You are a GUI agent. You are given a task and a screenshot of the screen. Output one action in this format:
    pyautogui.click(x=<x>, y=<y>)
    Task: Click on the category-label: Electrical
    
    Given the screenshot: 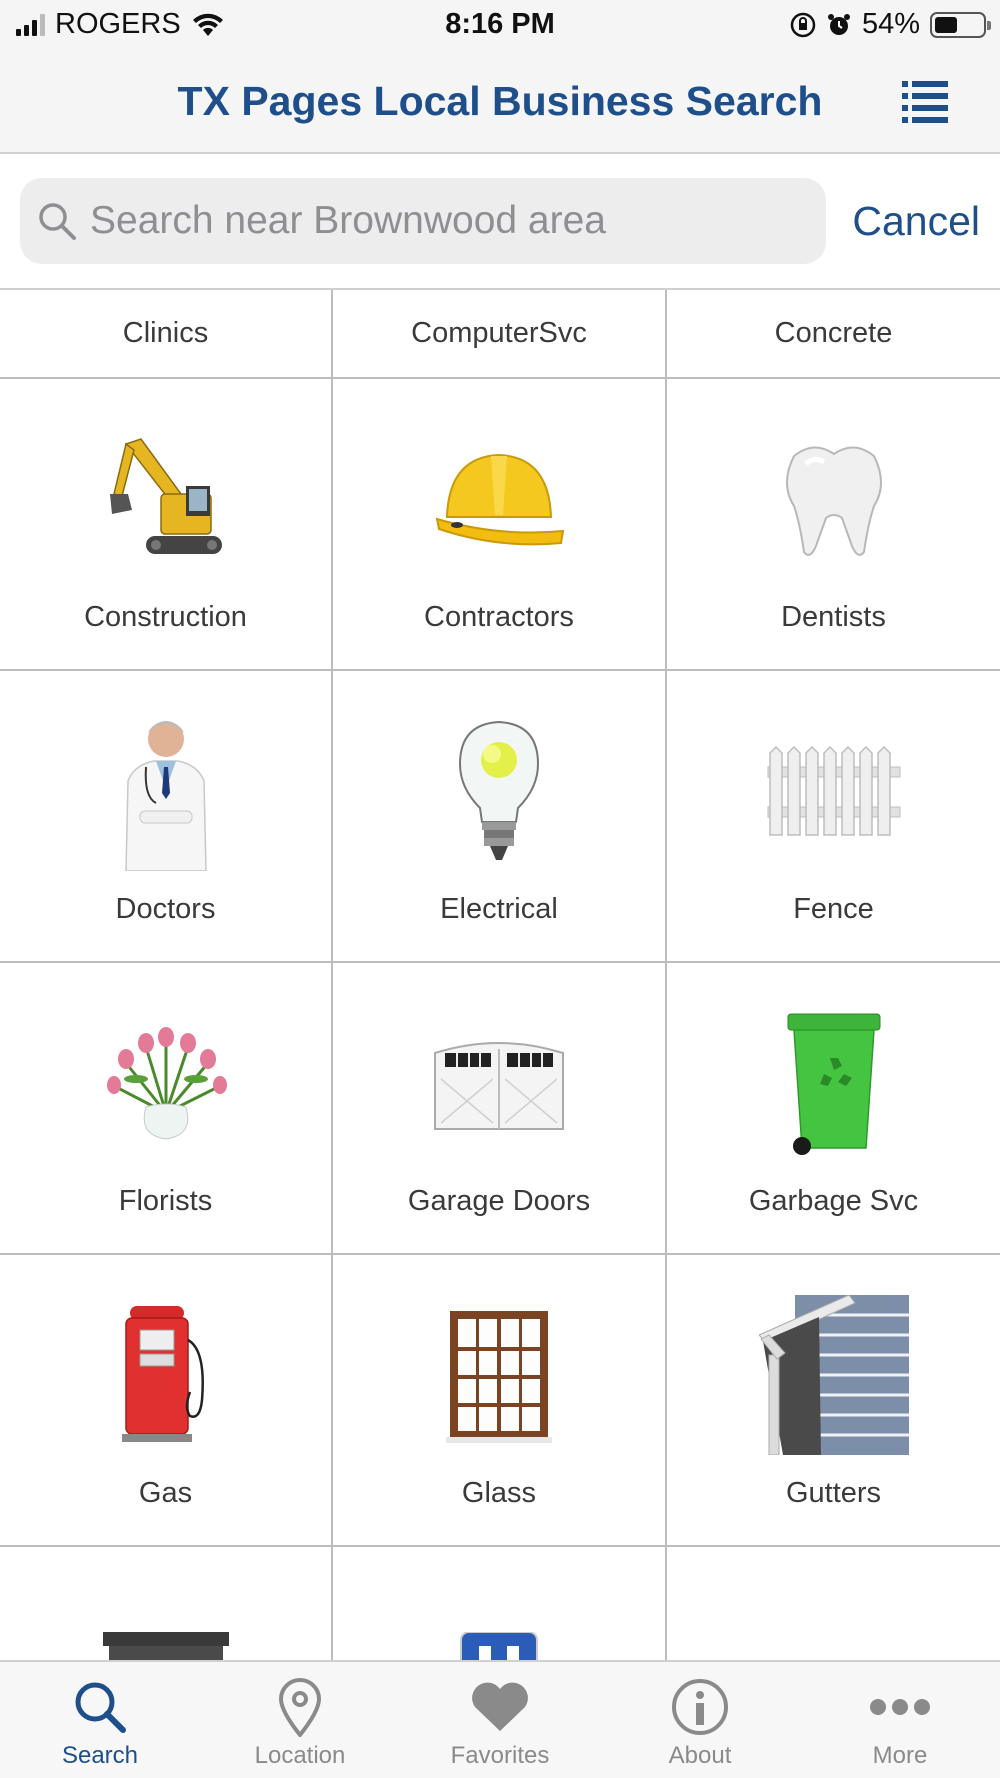 What is the action you would take?
    pyautogui.click(x=499, y=909)
    